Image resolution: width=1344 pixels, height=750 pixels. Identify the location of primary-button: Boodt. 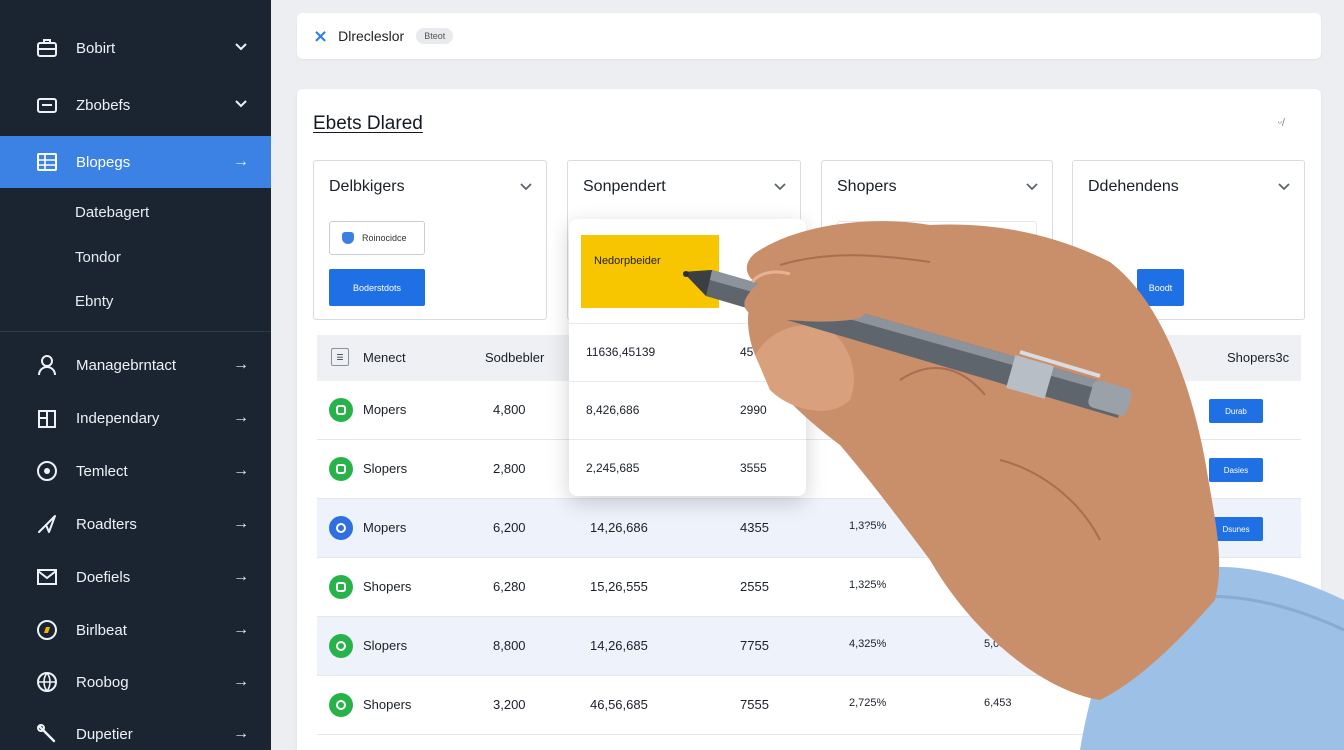
(1160, 287).